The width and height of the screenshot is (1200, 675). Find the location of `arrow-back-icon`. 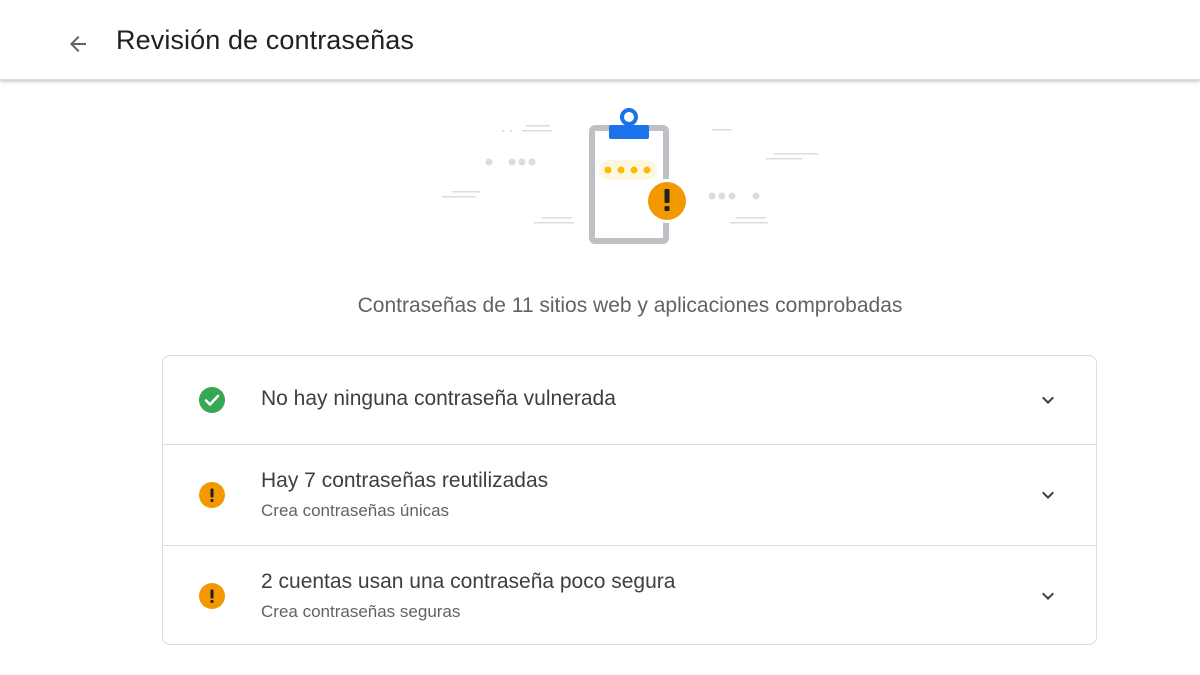

arrow-back-icon is located at coordinates (78, 44).